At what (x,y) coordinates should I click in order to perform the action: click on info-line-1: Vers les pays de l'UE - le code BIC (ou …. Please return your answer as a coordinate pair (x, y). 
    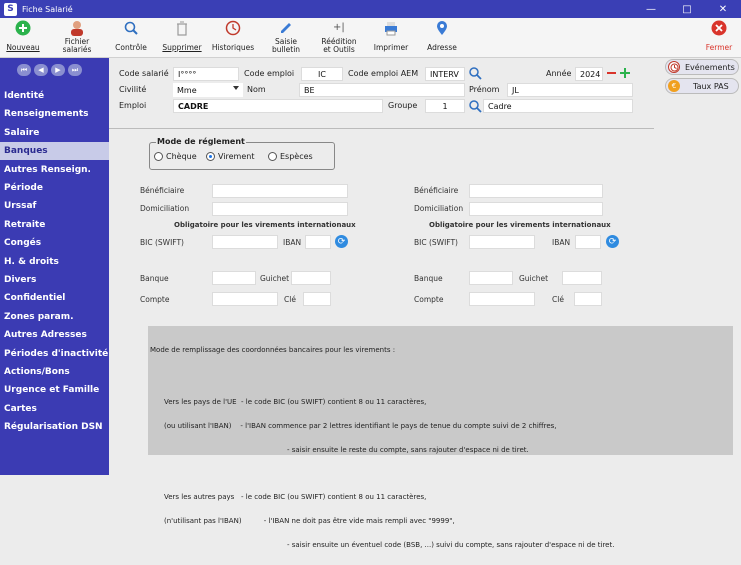
    Looking at the image, I should click on (295, 402).